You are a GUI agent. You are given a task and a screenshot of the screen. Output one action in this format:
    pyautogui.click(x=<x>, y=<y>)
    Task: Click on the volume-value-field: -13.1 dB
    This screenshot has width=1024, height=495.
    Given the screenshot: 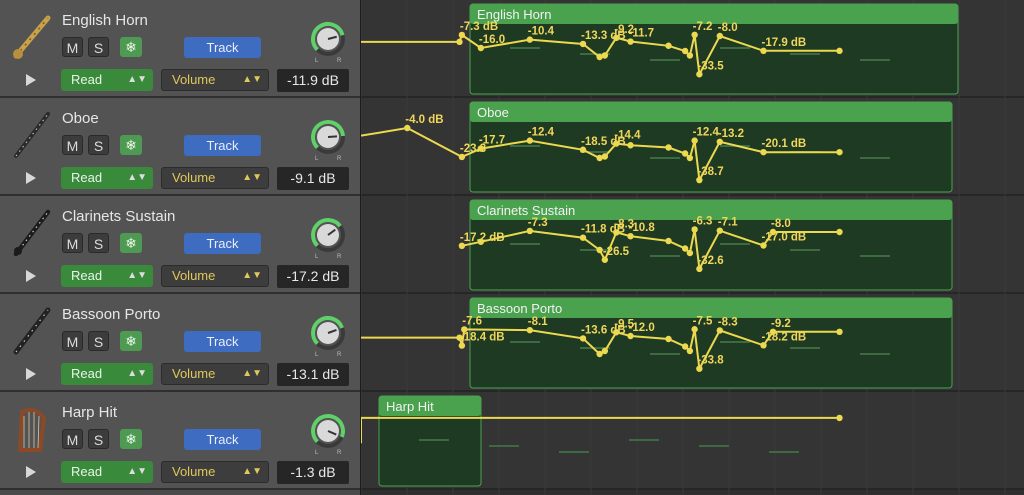 What is the action you would take?
    pyautogui.click(x=313, y=374)
    